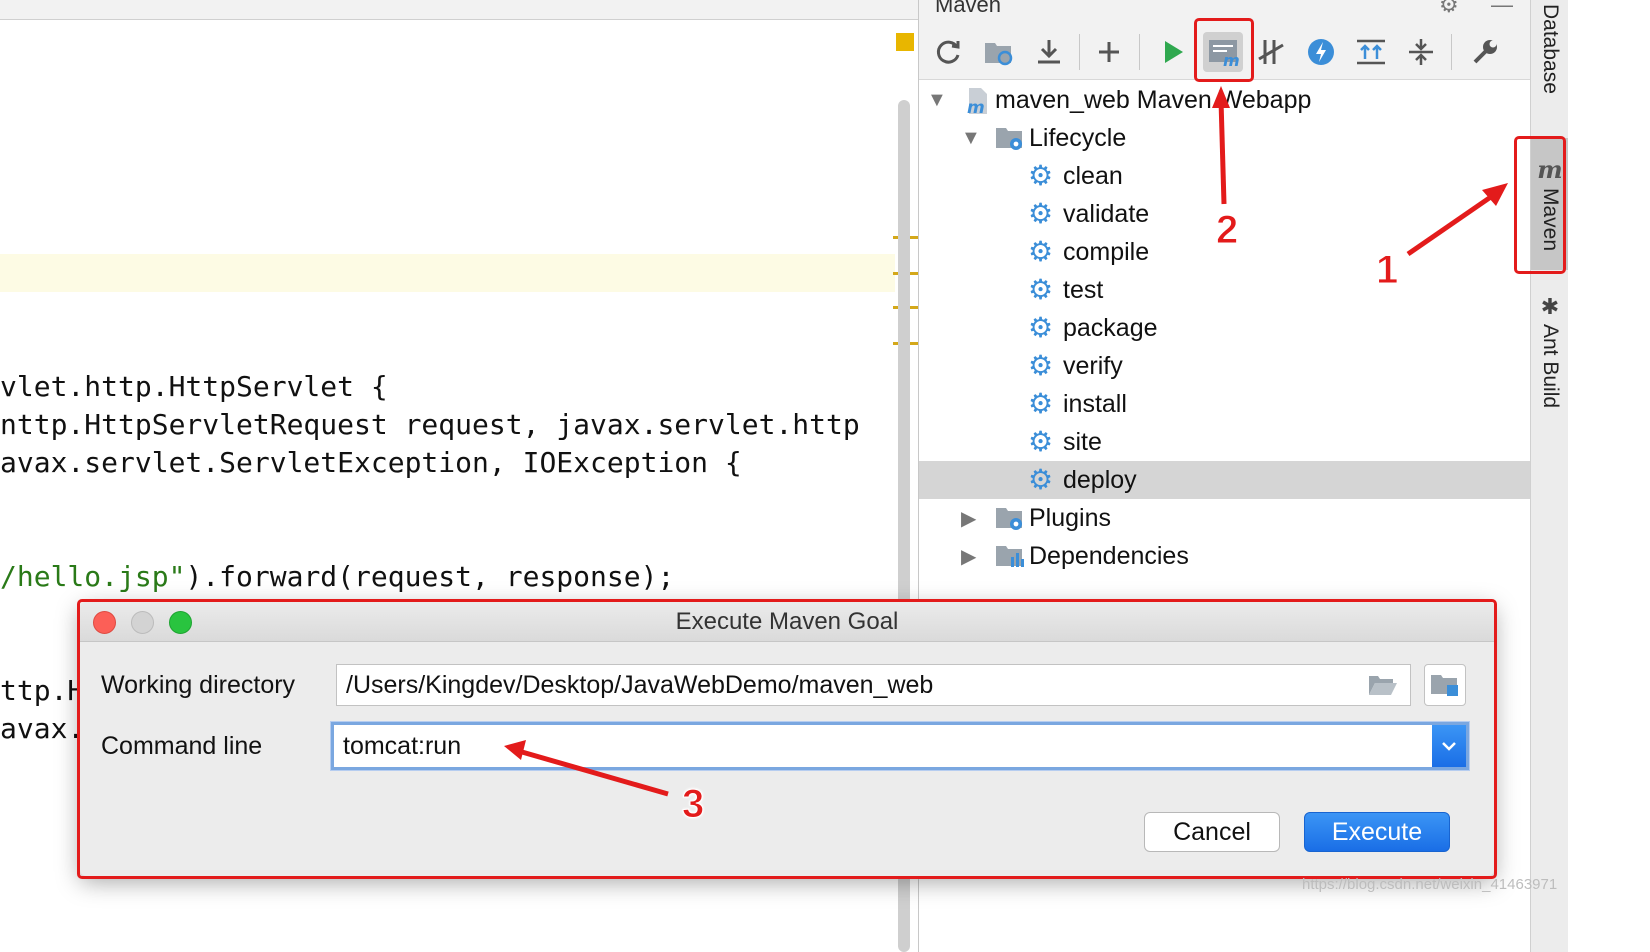  I want to click on maven-panel-header: Maven ⚙ —, so click(1225, 11).